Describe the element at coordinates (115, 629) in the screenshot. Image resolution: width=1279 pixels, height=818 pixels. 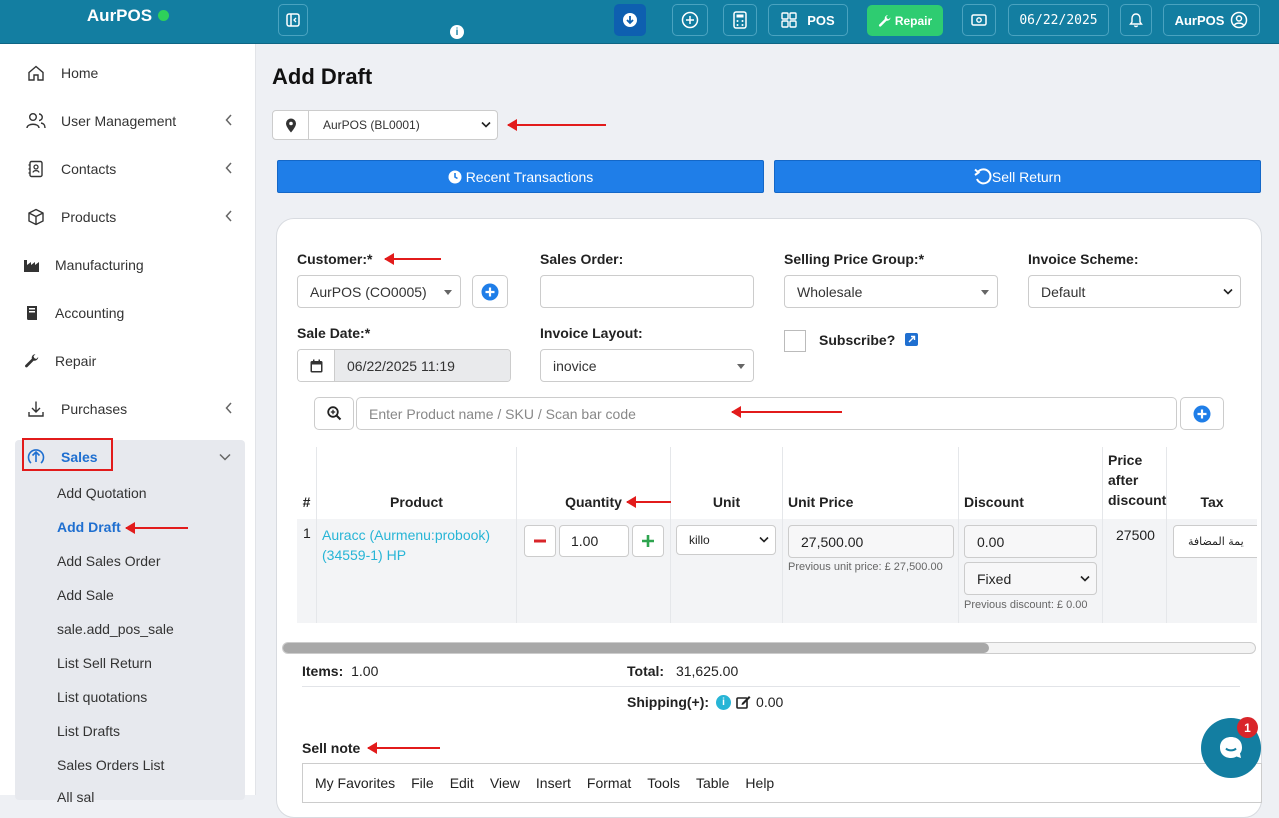
I see `sidebar-sub-add-pos-sale: sale.add_pos_sale` at that location.